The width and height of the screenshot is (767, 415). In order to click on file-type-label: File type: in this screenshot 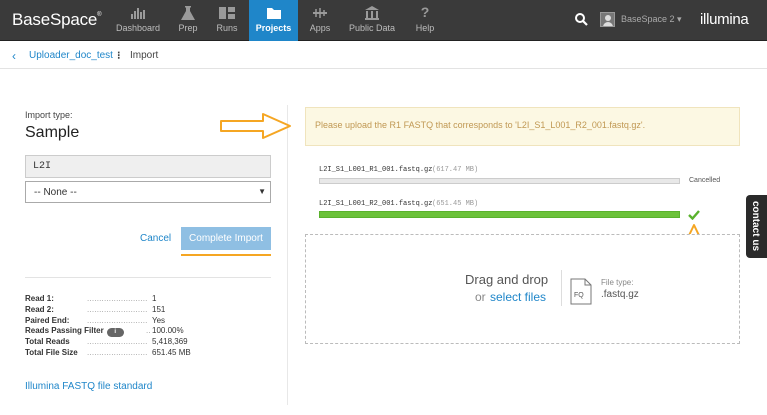, I will do `click(617, 282)`.